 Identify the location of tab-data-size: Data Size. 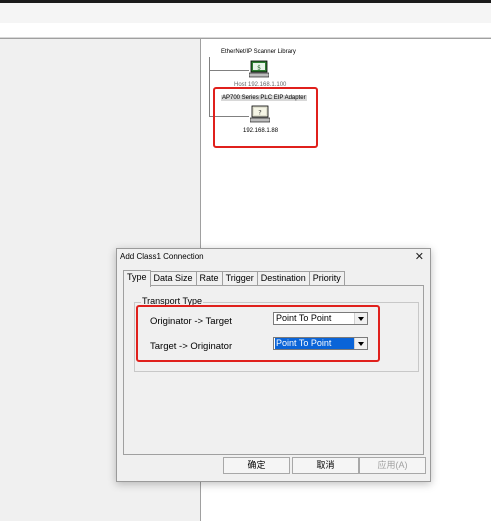
(173, 278).